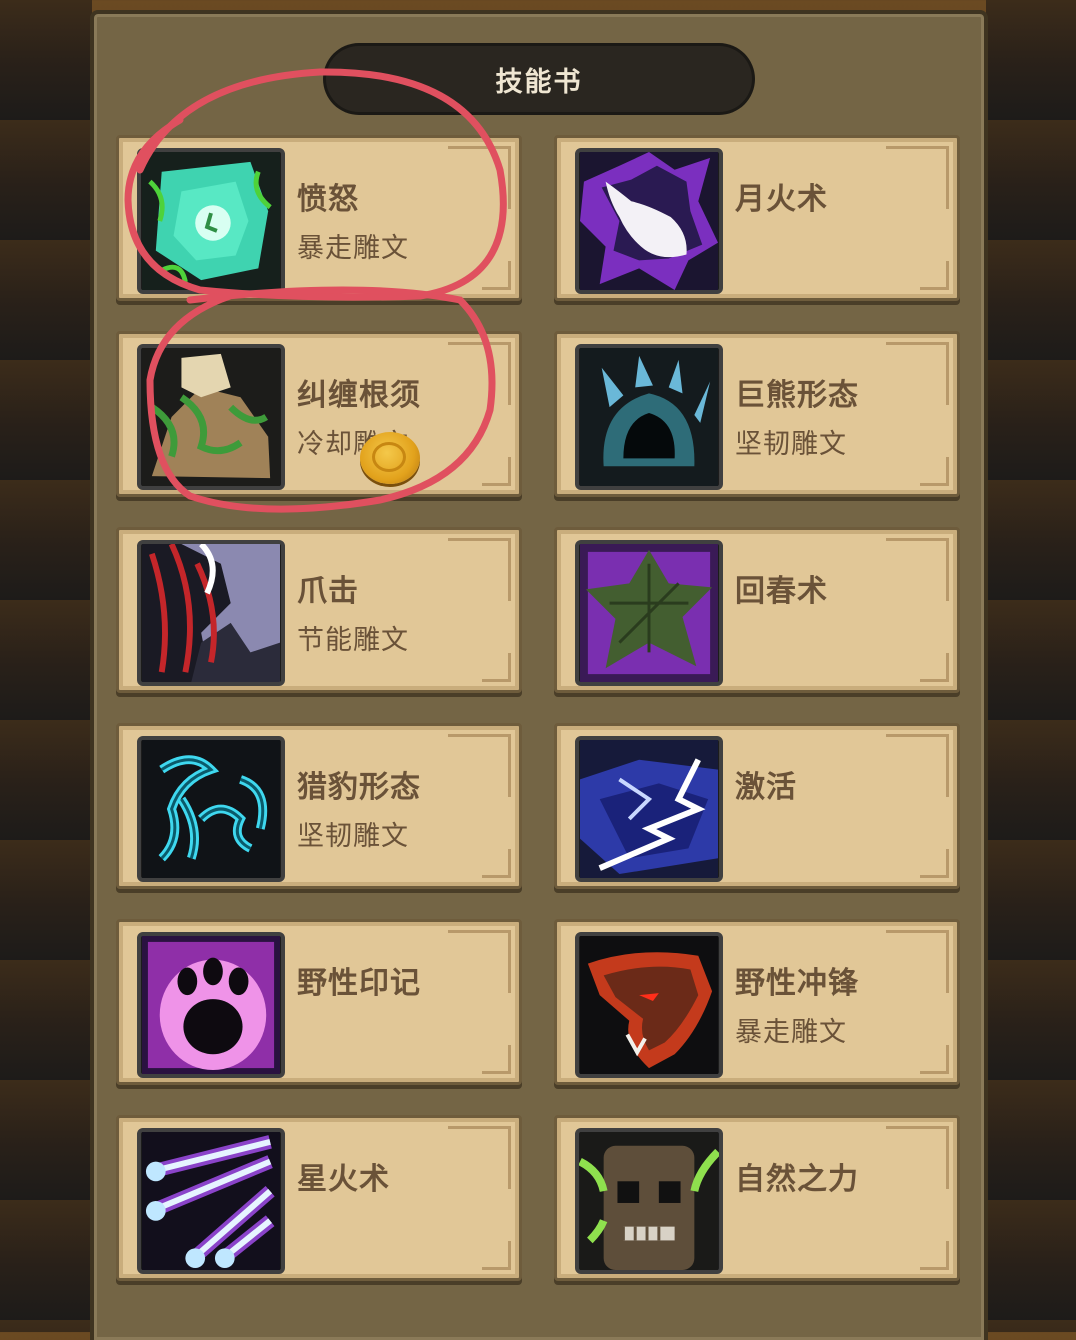  I want to click on skill-name: 星火术, so click(343, 1179).